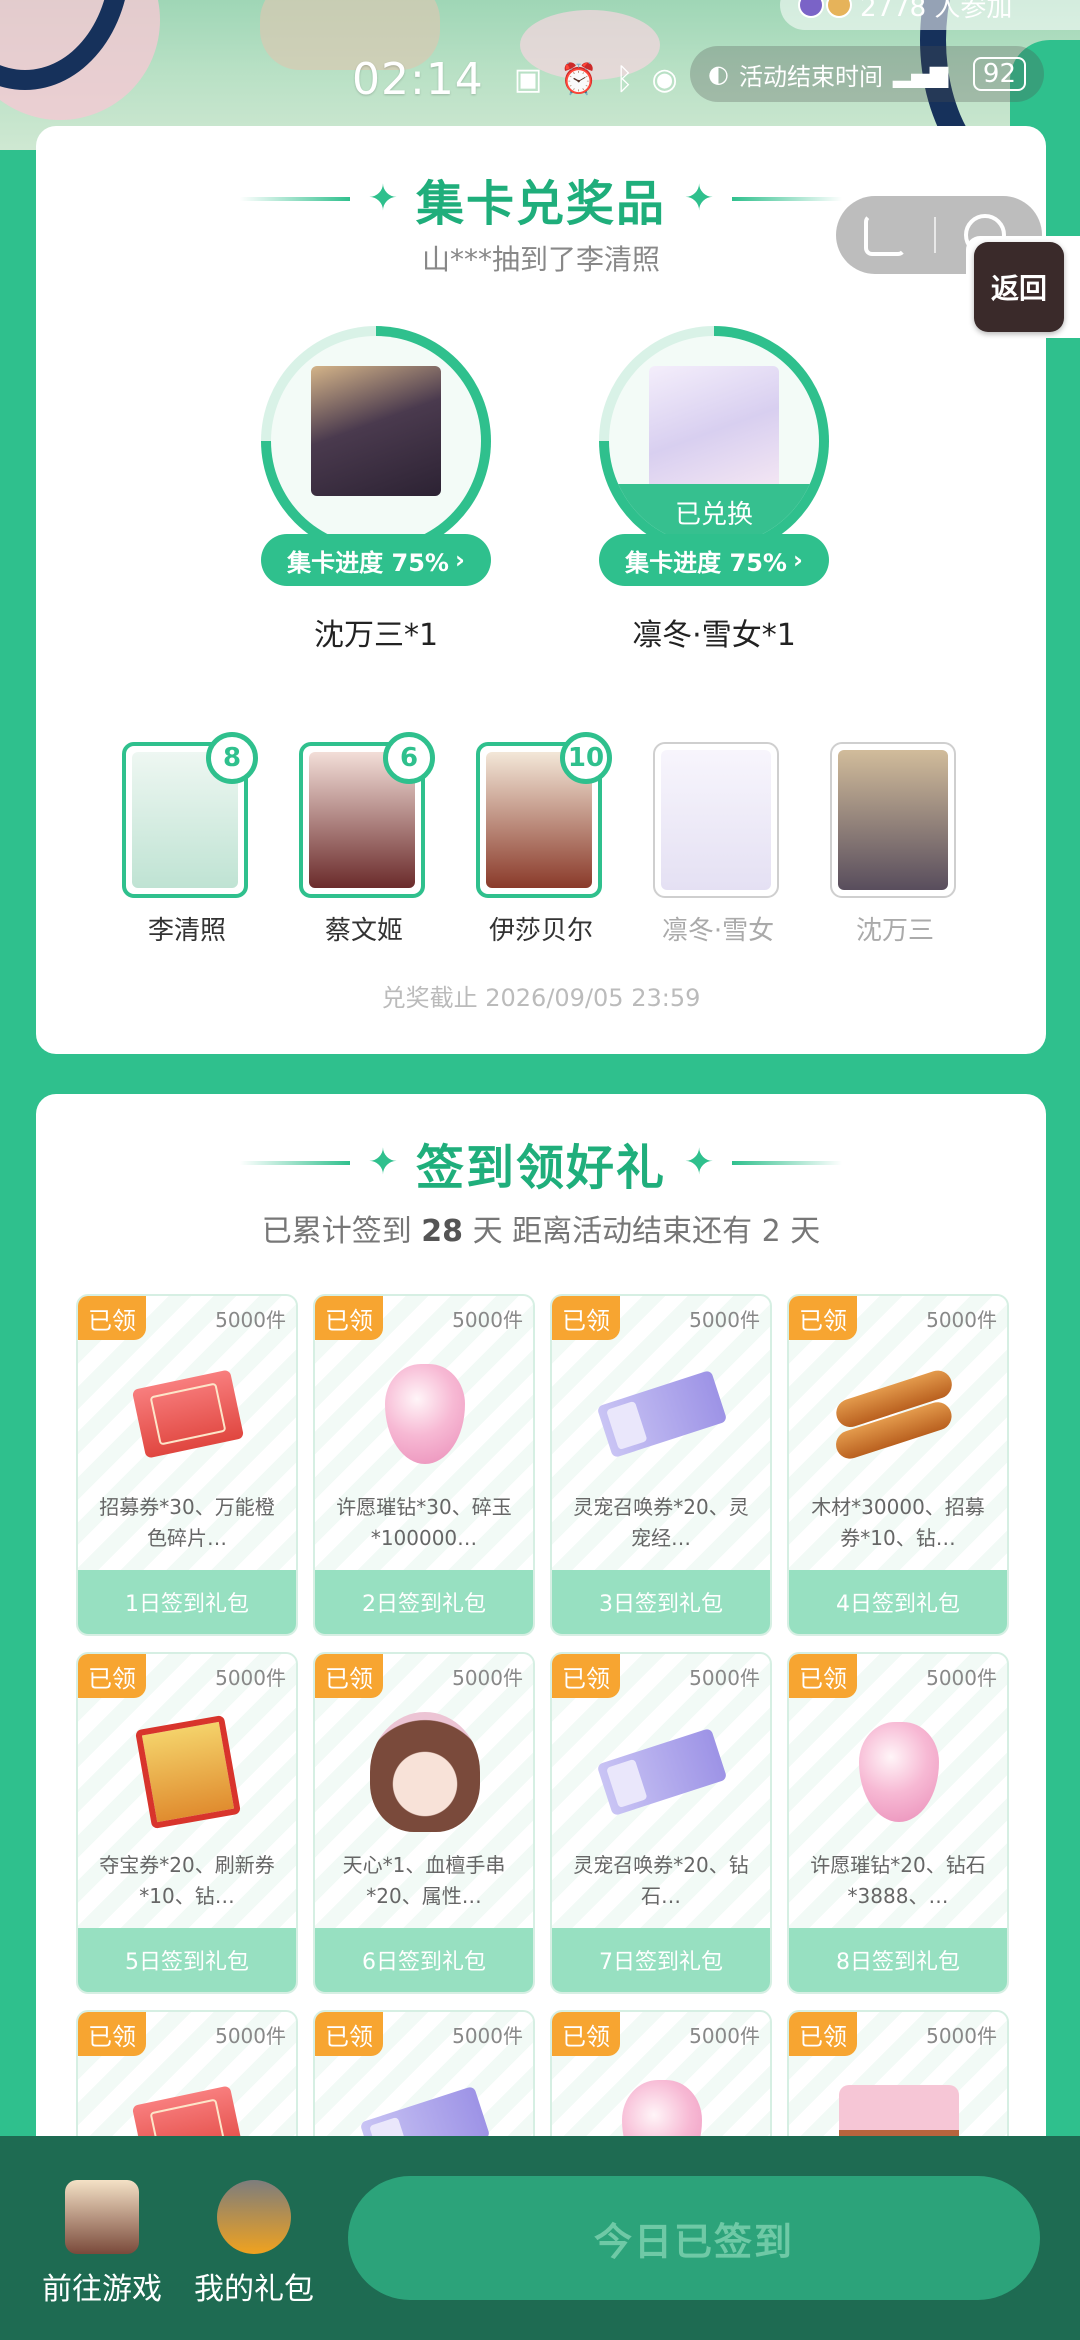 This screenshot has width=1080, height=2340. What do you see at coordinates (376, 441) in the screenshot?
I see `progress-ring` at bounding box center [376, 441].